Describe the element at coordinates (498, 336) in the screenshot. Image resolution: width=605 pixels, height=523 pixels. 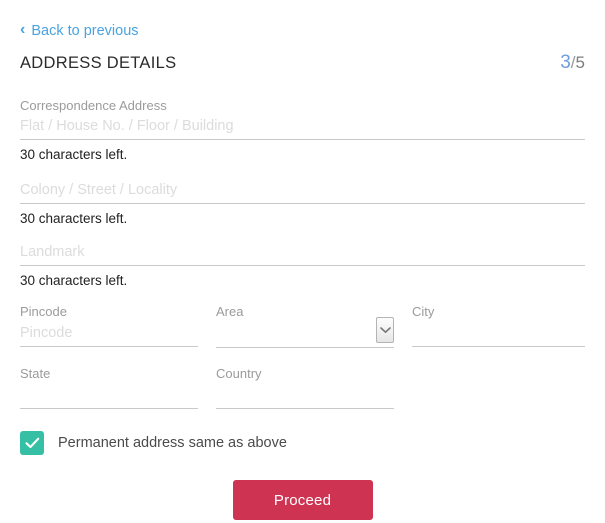
I see `city-input` at that location.